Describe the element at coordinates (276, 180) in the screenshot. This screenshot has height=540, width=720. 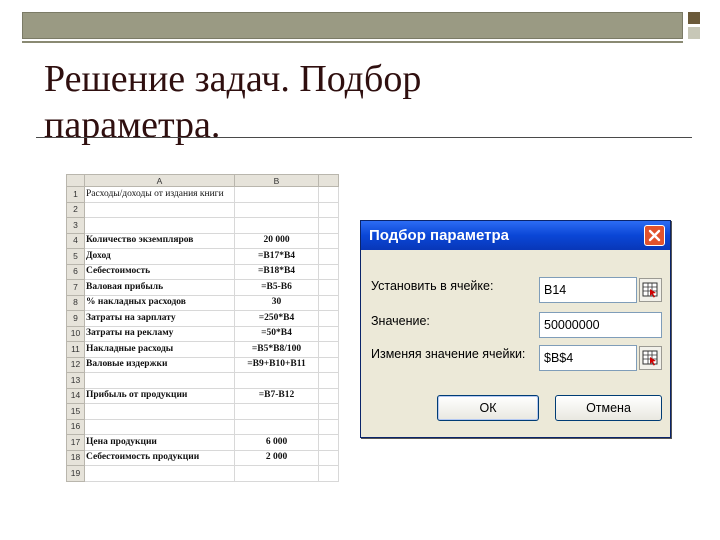
I see `column-header-b: B` at that location.